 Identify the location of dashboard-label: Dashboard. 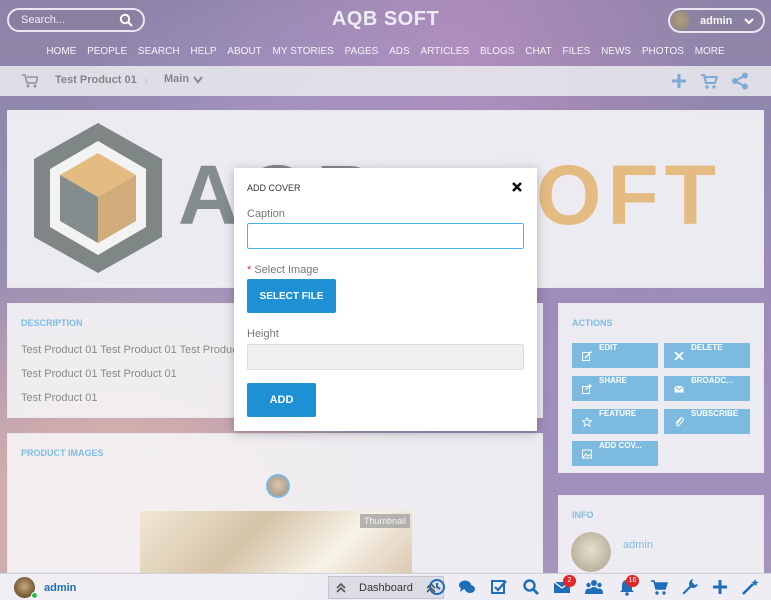
(386, 588).